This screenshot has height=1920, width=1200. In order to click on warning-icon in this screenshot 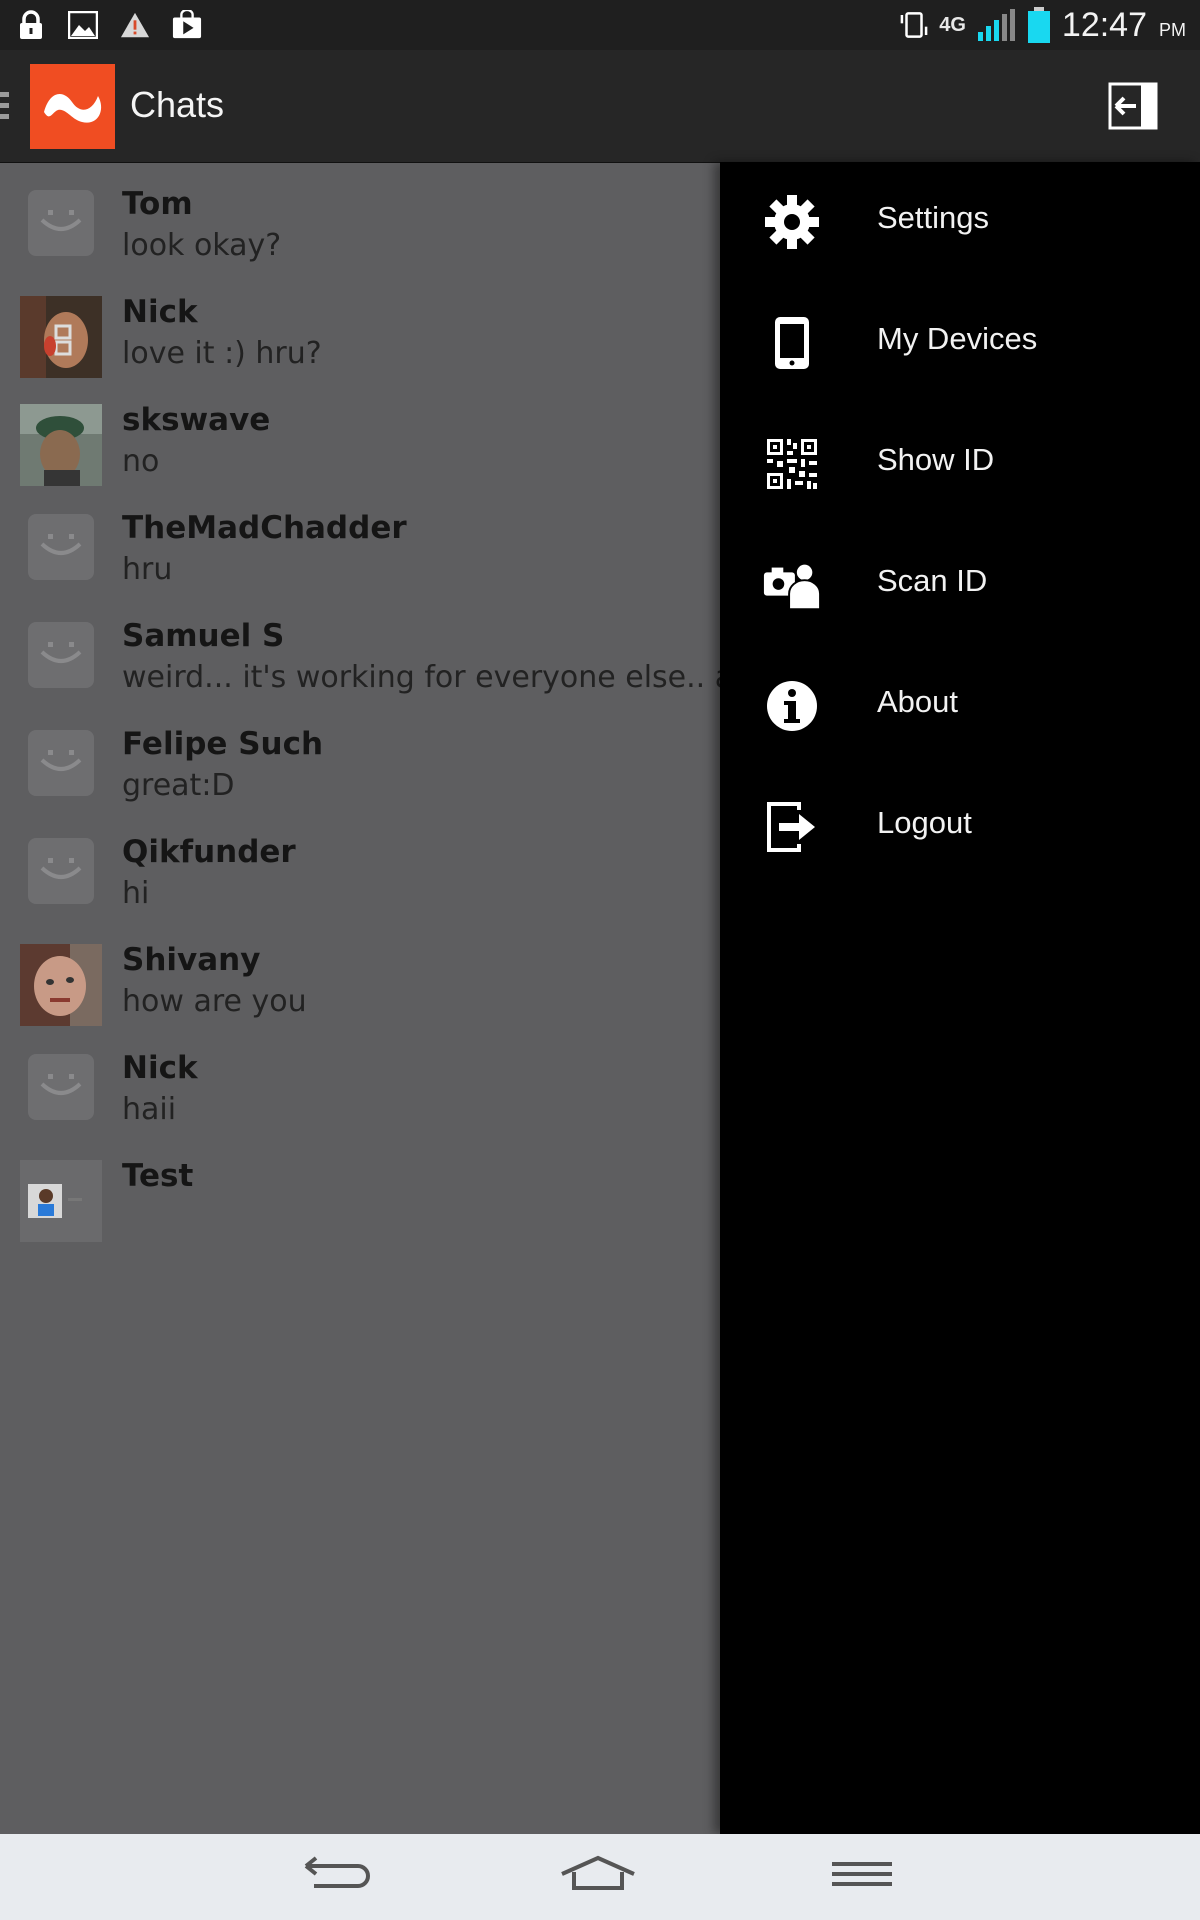, I will do `click(135, 25)`.